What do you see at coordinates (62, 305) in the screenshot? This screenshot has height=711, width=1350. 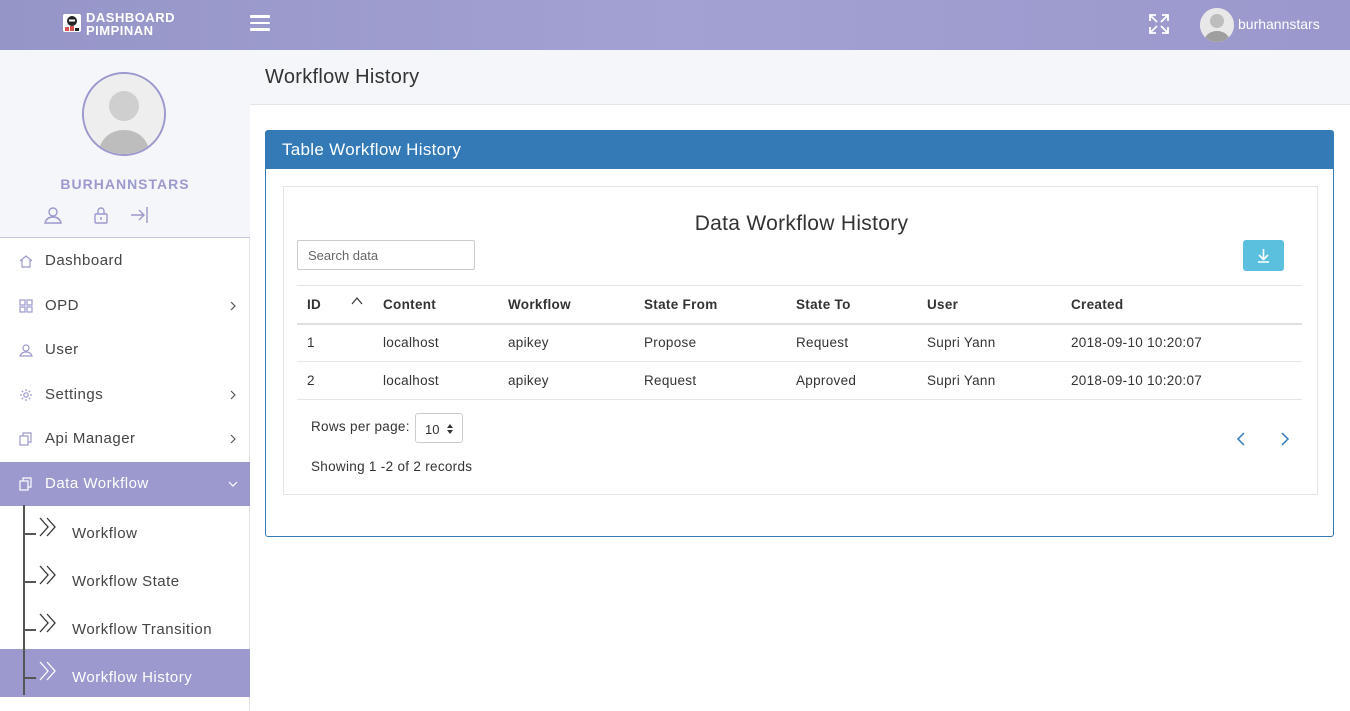 I see `sidebar-item-label: OPD` at bounding box center [62, 305].